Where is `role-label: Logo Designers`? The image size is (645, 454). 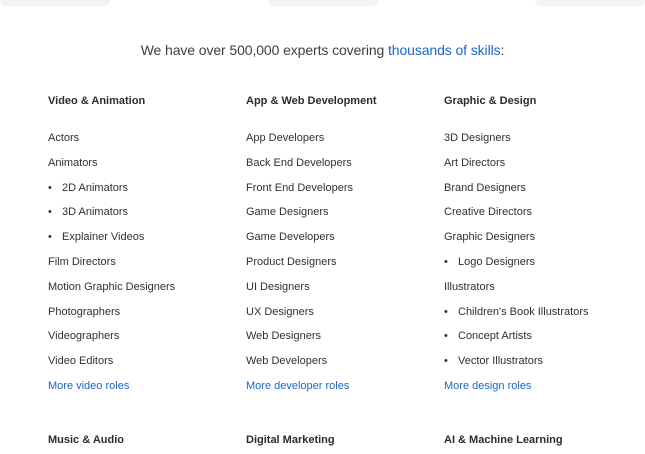 role-label: Logo Designers is located at coordinates (497, 261).